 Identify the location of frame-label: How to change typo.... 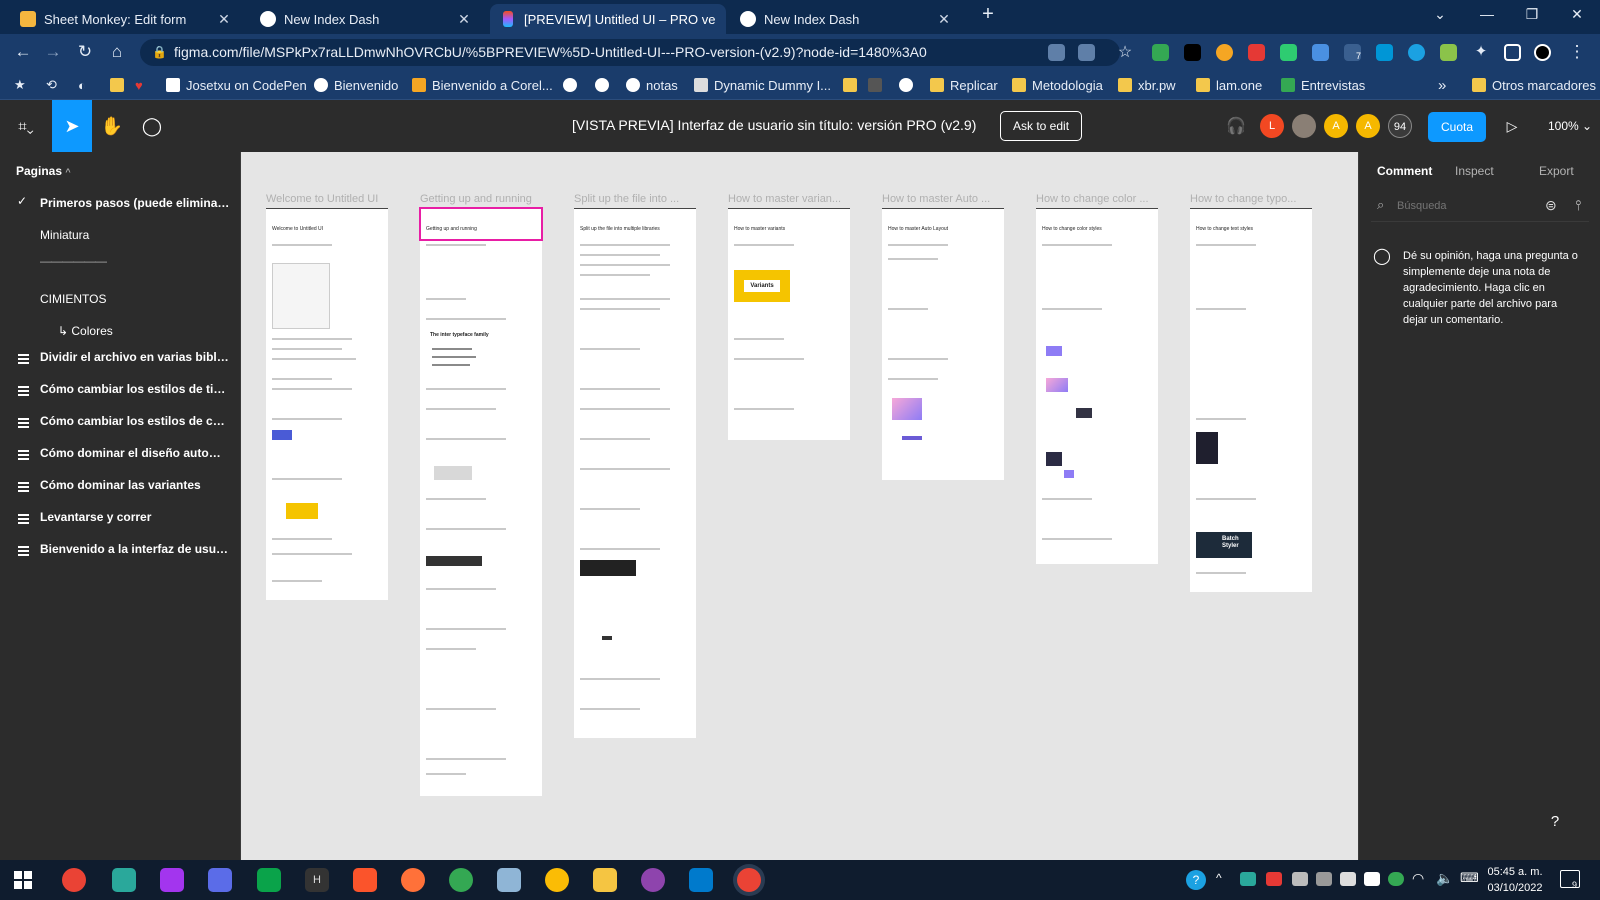
(1251, 199).